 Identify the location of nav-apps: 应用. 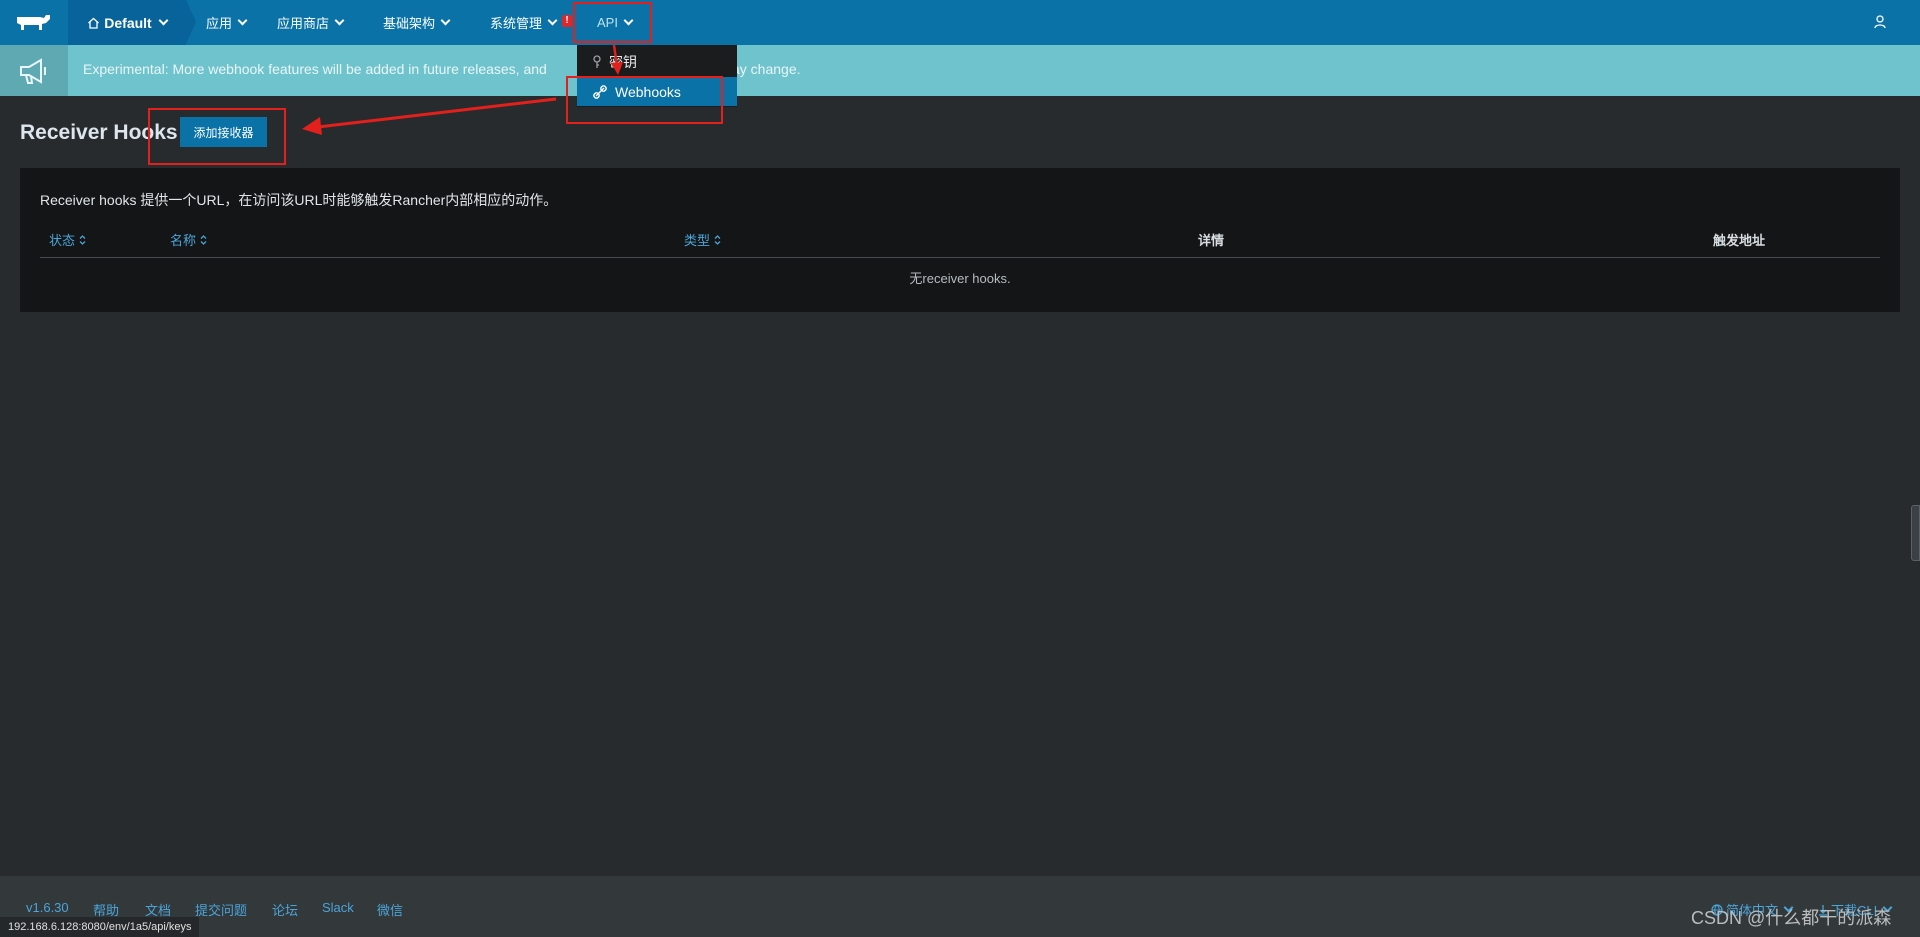
(227, 22).